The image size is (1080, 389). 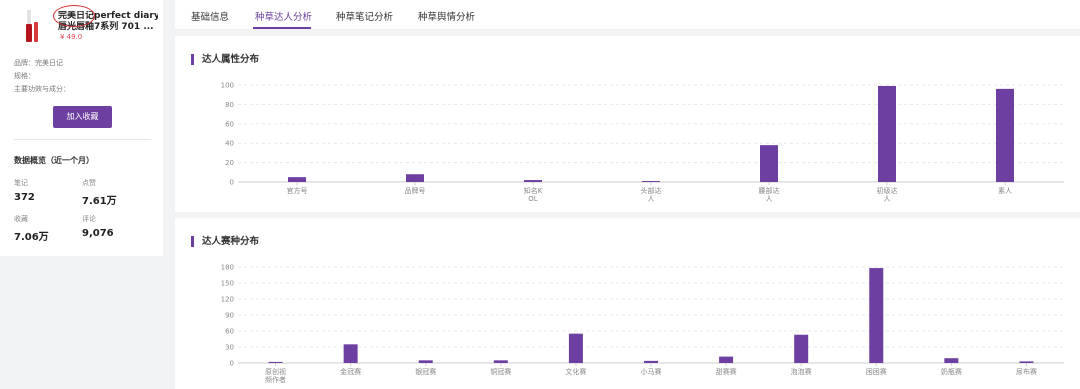 I want to click on x-tick-label: 文化赛, so click(x=575, y=371).